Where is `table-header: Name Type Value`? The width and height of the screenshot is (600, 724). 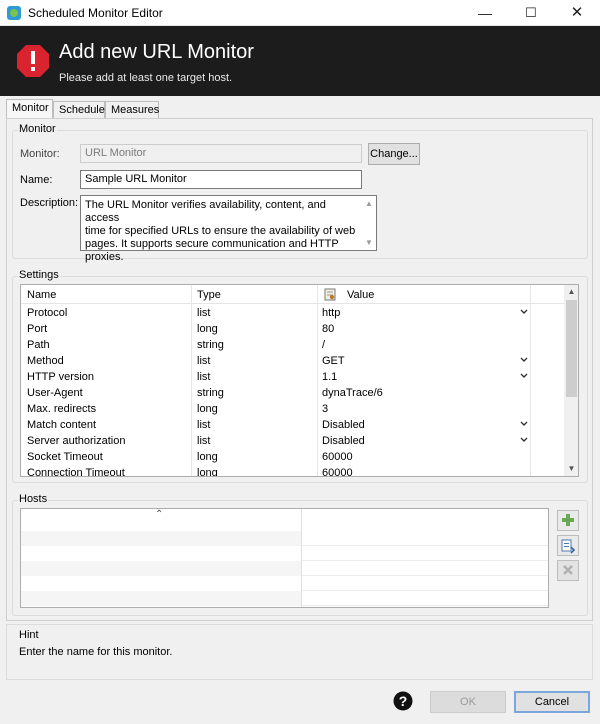 table-header: Name Type Value is located at coordinates (292, 294).